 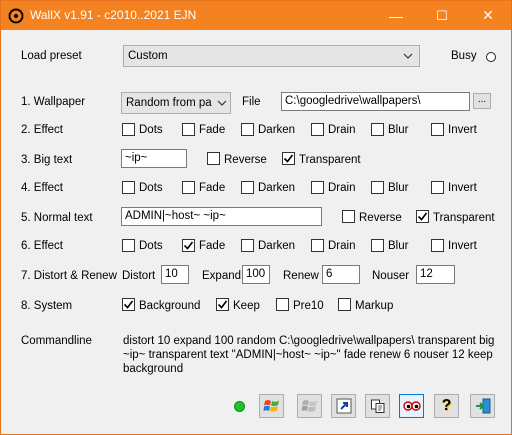 I want to click on effect2-drain-label: Drain, so click(x=342, y=130).